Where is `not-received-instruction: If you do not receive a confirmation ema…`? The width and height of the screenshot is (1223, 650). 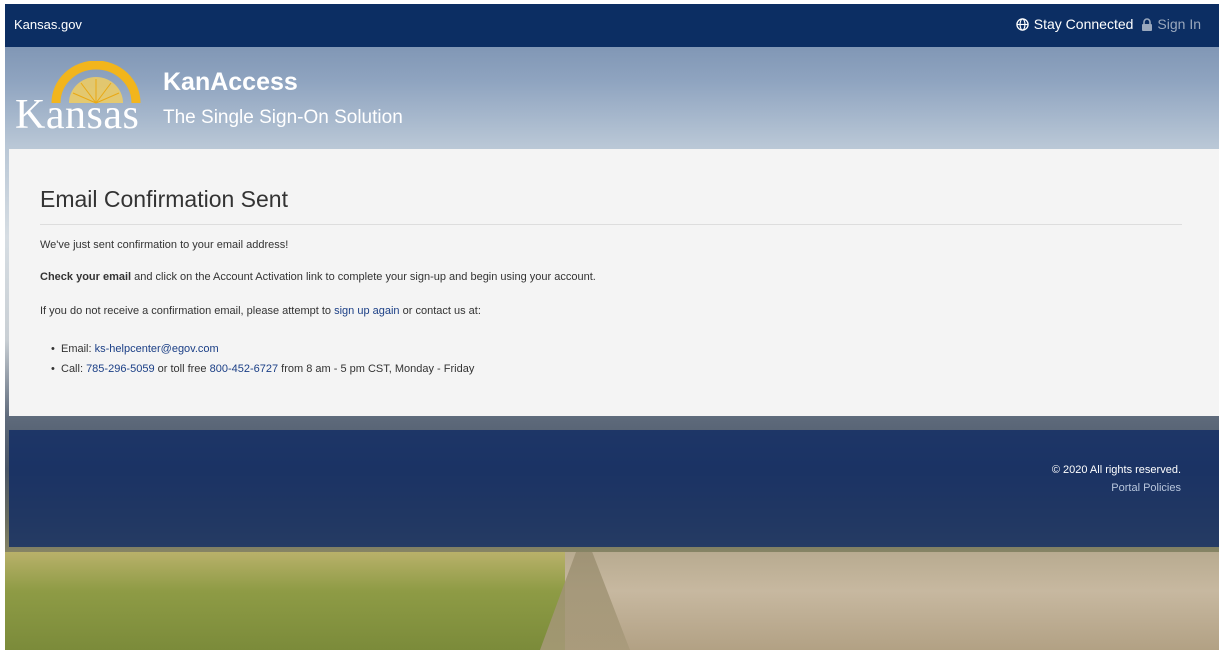 not-received-instruction: If you do not receive a confirmation ema… is located at coordinates (260, 311).